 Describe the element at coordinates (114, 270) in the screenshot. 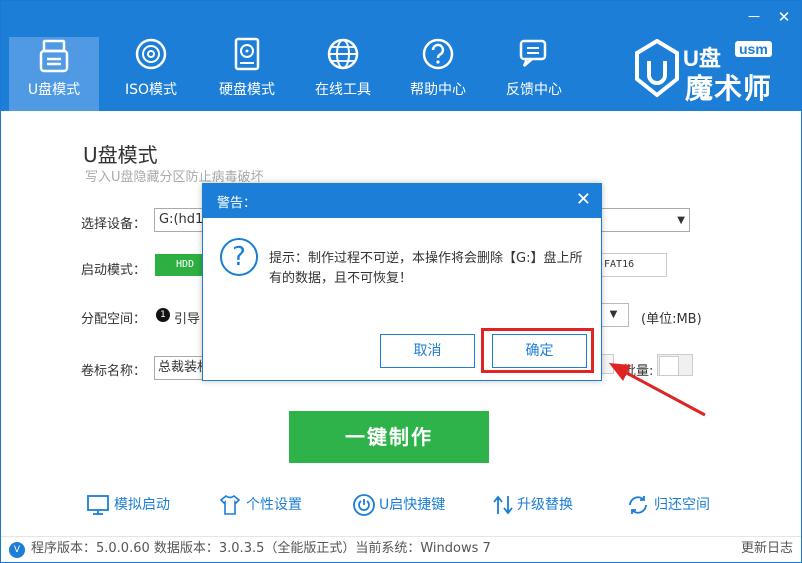

I see `boot-mode-label: 启动模式：` at that location.